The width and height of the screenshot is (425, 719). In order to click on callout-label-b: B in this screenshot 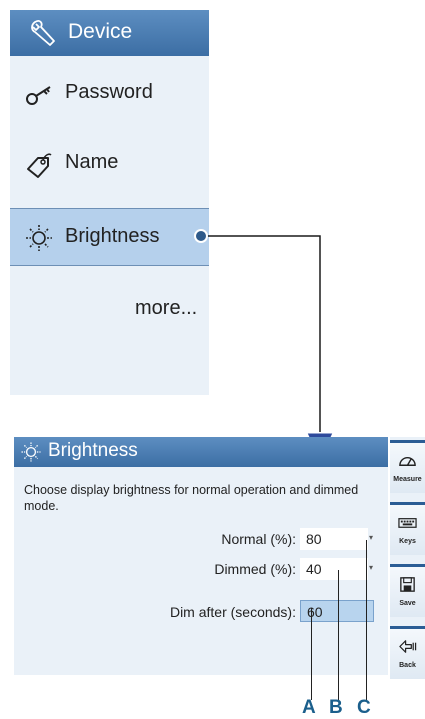, I will do `click(336, 707)`.